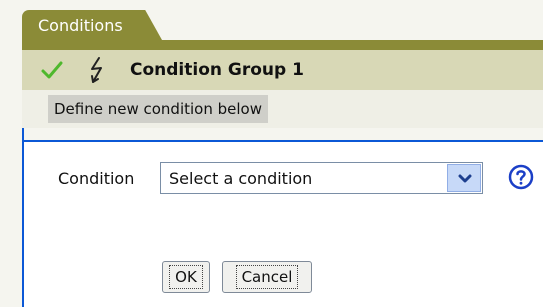 This screenshot has width=543, height=307. Describe the element at coordinates (80, 25) in the screenshot. I see `tab-conditions-label: Conditions` at that location.